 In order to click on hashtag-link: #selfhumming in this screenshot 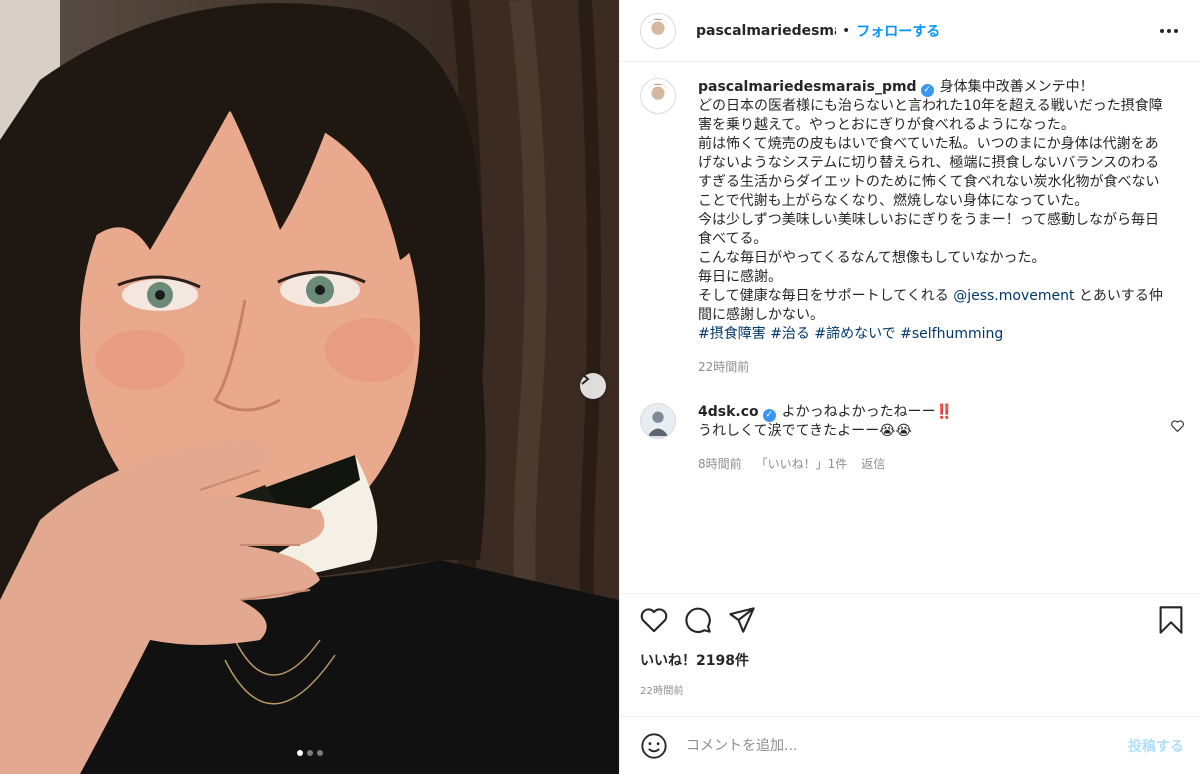, I will do `click(951, 334)`.